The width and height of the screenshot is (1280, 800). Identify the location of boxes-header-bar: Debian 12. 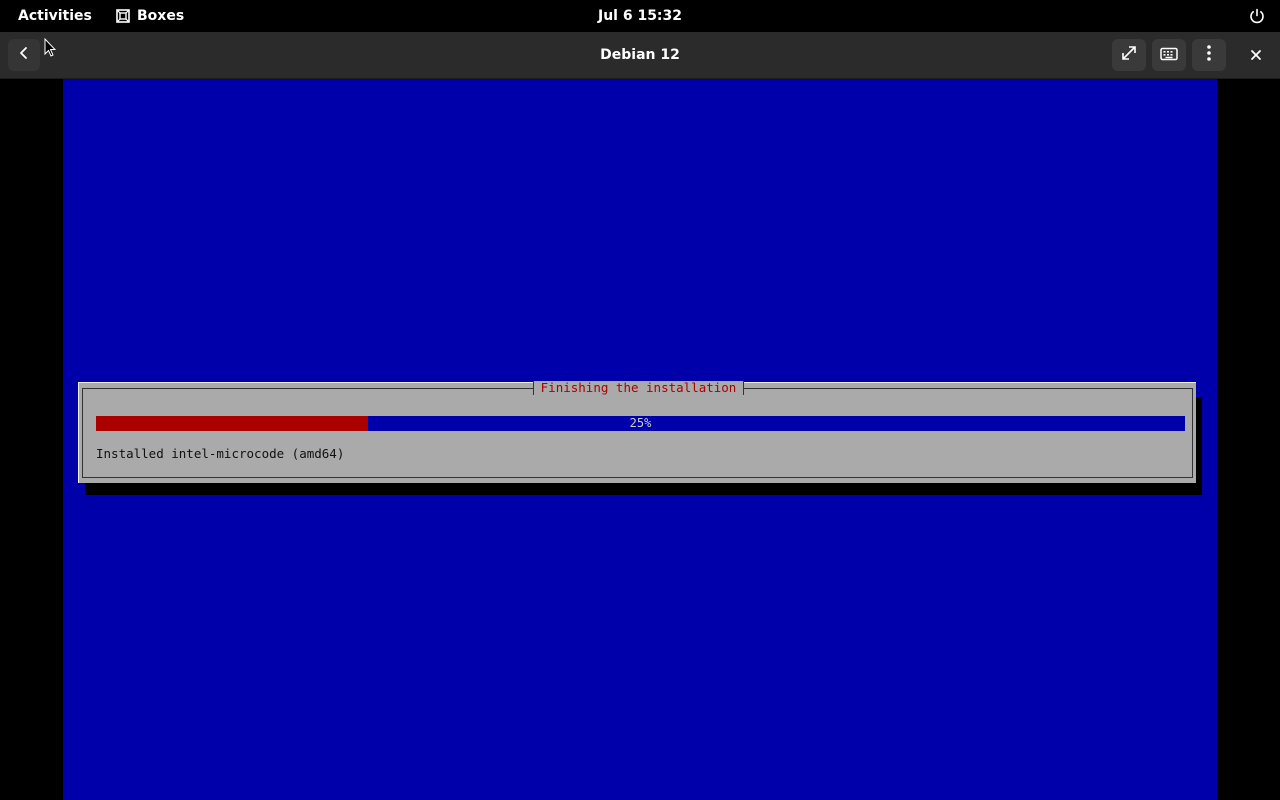
(640, 55).